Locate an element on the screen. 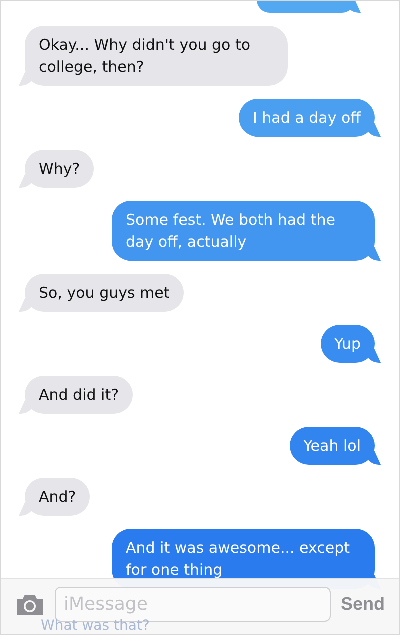  sent-message: And it was awesome... except for one thing is located at coordinates (246, 559).